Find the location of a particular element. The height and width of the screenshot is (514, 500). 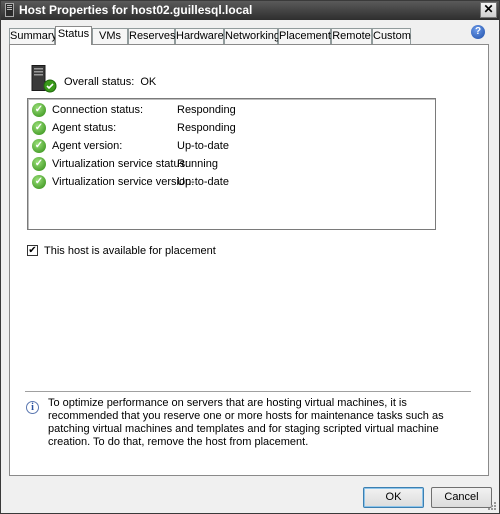

placement-checkbox-label: This host is available for placement is located at coordinates (130, 251).